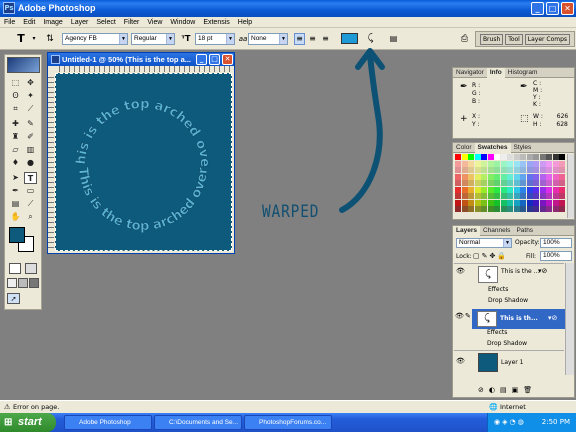 This screenshot has height=432, width=576. Describe the element at coordinates (245, 22) in the screenshot. I see `menu-help: Help` at that location.